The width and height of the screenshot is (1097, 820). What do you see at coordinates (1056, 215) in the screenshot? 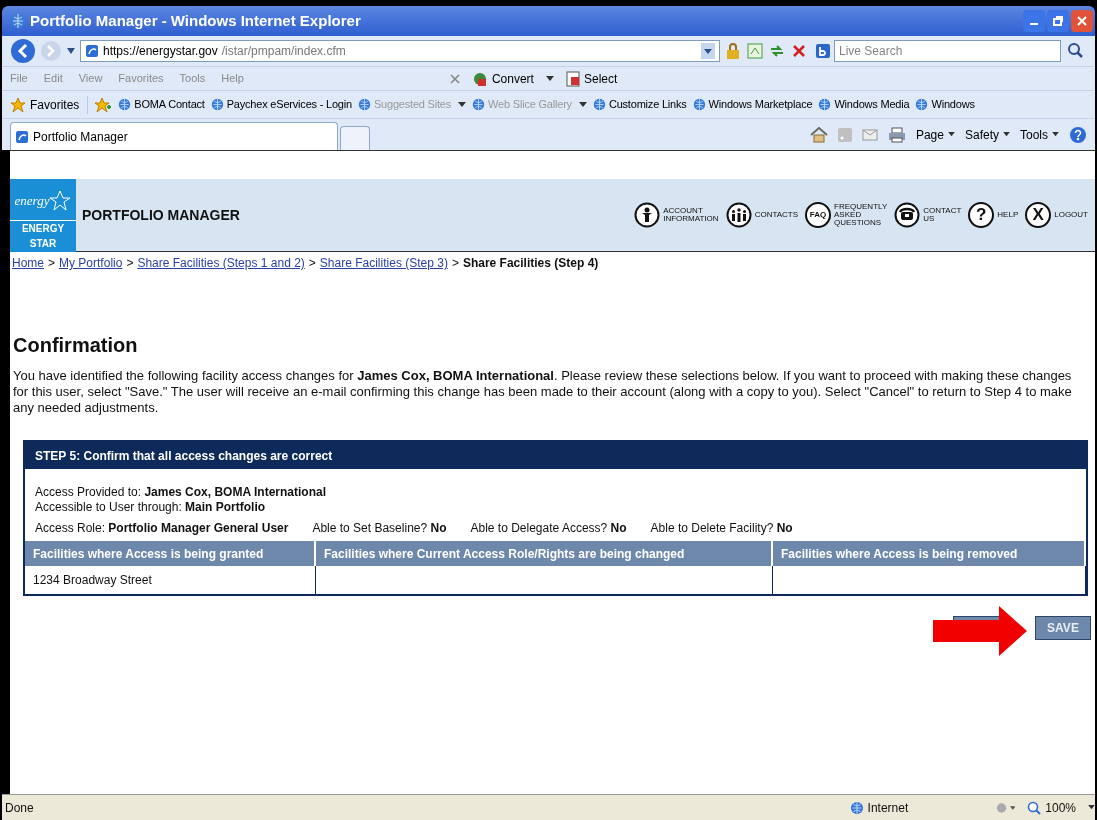
I see `nav-link: X LOGOUT` at bounding box center [1056, 215].